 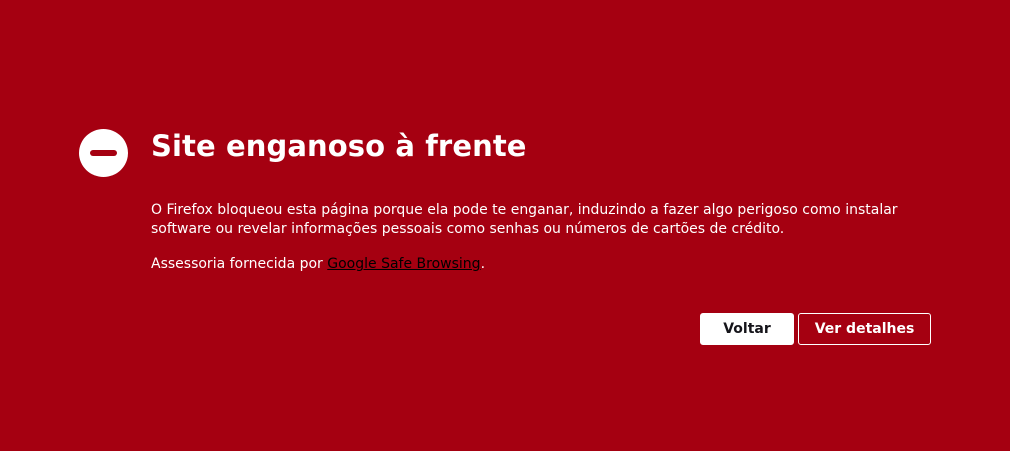 What do you see at coordinates (339, 146) in the screenshot?
I see `page-title: Site enganoso à frente` at bounding box center [339, 146].